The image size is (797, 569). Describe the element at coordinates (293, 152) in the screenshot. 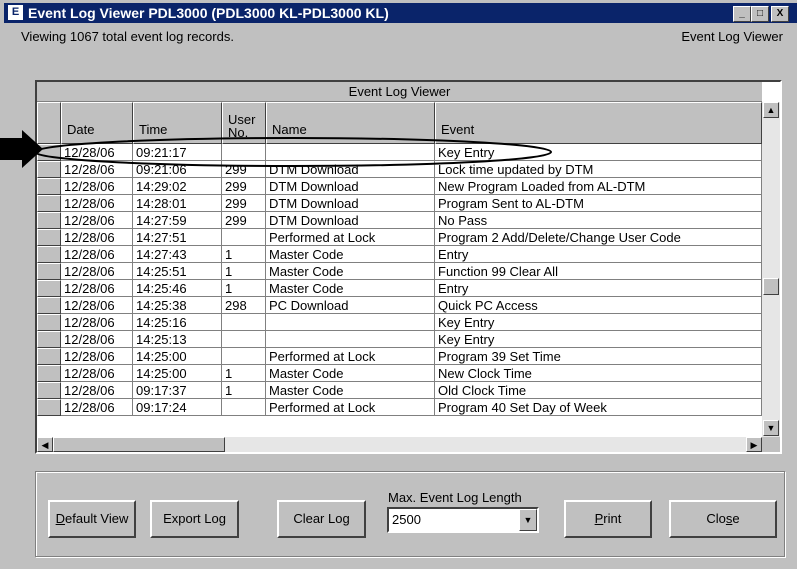

I see `highlight-oval` at that location.